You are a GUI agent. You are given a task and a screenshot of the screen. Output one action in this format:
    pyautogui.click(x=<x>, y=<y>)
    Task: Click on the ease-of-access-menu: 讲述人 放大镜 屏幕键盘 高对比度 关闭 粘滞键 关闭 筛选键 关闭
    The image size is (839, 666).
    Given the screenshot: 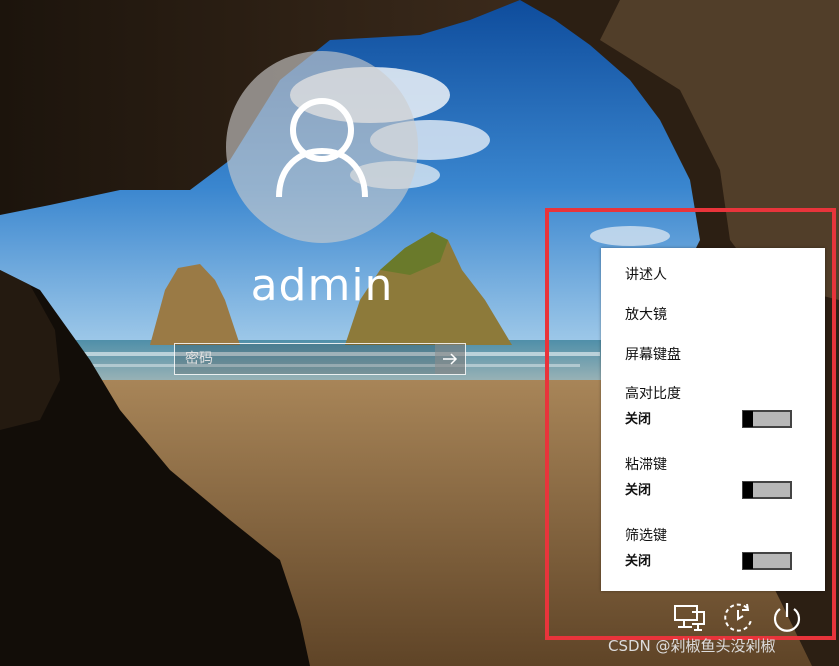 What is the action you would take?
    pyautogui.click(x=713, y=419)
    